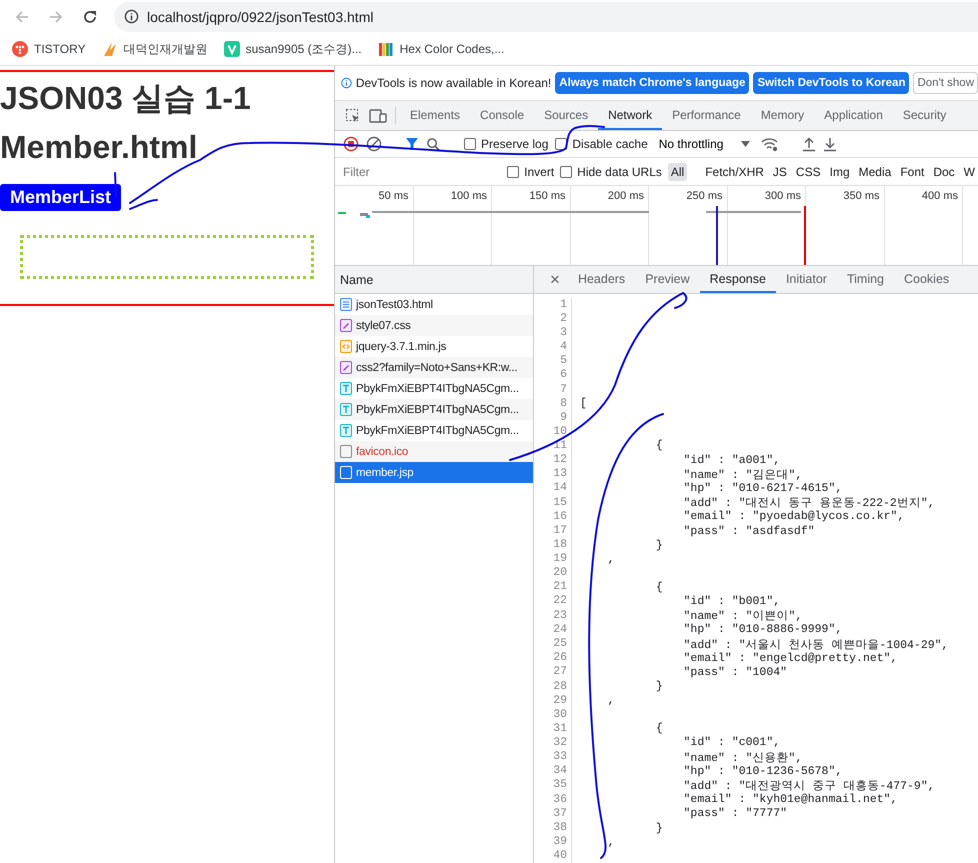 Image resolution: width=978 pixels, height=863 pixels. What do you see at coordinates (808, 786) in the screenshot?
I see `code-line: "add" : "대전광역시 중구 대흥동-477-9",` at bounding box center [808, 786].